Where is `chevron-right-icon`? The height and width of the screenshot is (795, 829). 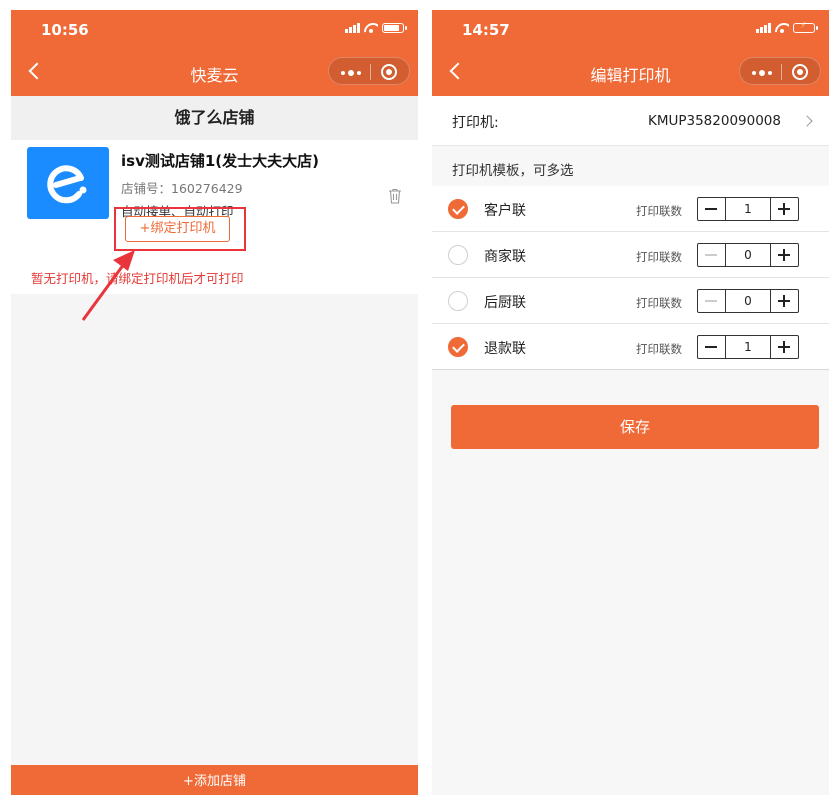 chevron-right-icon is located at coordinates (807, 121).